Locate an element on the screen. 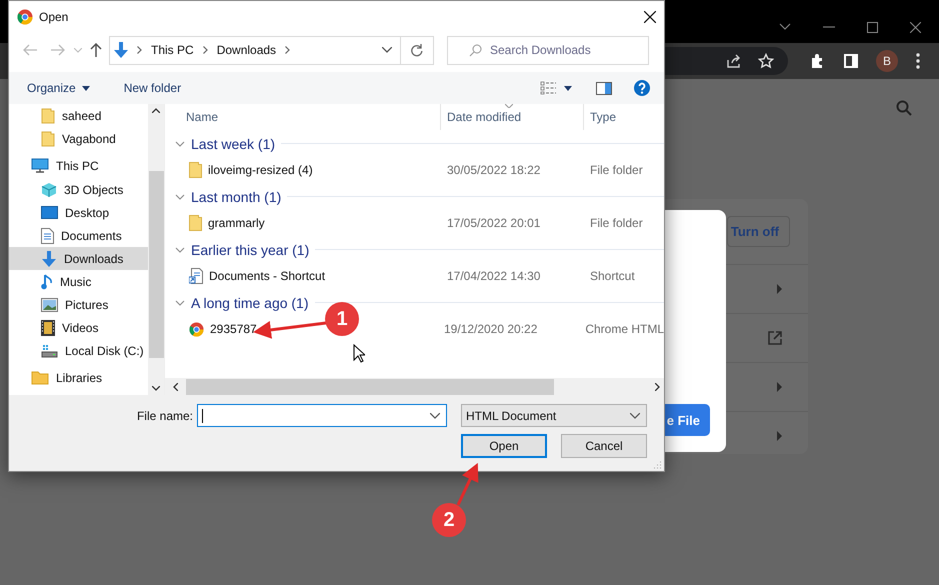 The width and height of the screenshot is (939, 585). date-modified-cell-text: 19/12/2020 20:22 is located at coordinates (490, 329).